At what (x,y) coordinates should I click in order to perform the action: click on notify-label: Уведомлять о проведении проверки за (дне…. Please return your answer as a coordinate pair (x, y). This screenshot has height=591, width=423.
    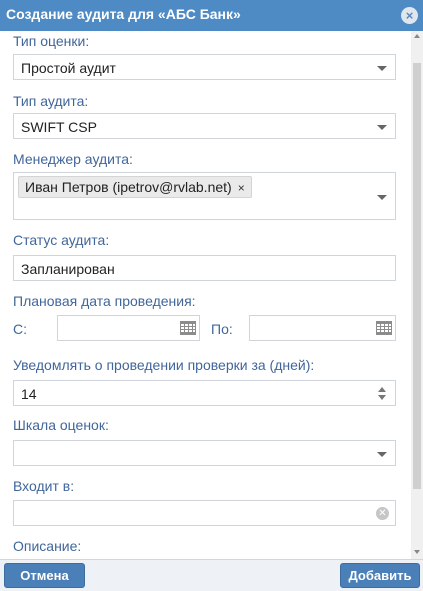
    Looking at the image, I should click on (164, 365).